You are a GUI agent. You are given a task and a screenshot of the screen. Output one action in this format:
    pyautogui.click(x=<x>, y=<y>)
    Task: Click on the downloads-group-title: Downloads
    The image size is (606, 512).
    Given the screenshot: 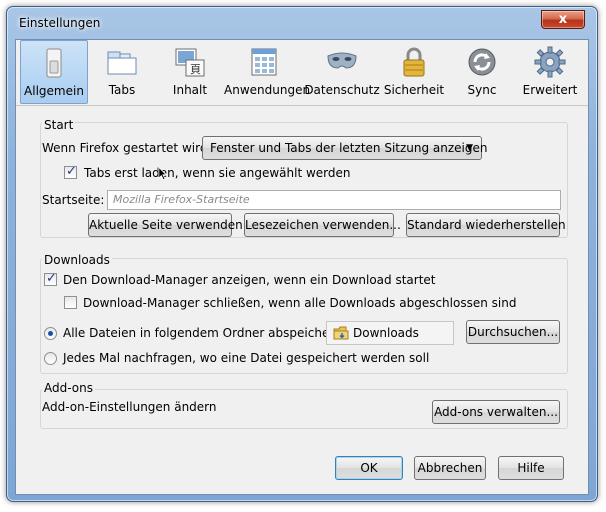 What is the action you would take?
    pyautogui.click(x=77, y=260)
    